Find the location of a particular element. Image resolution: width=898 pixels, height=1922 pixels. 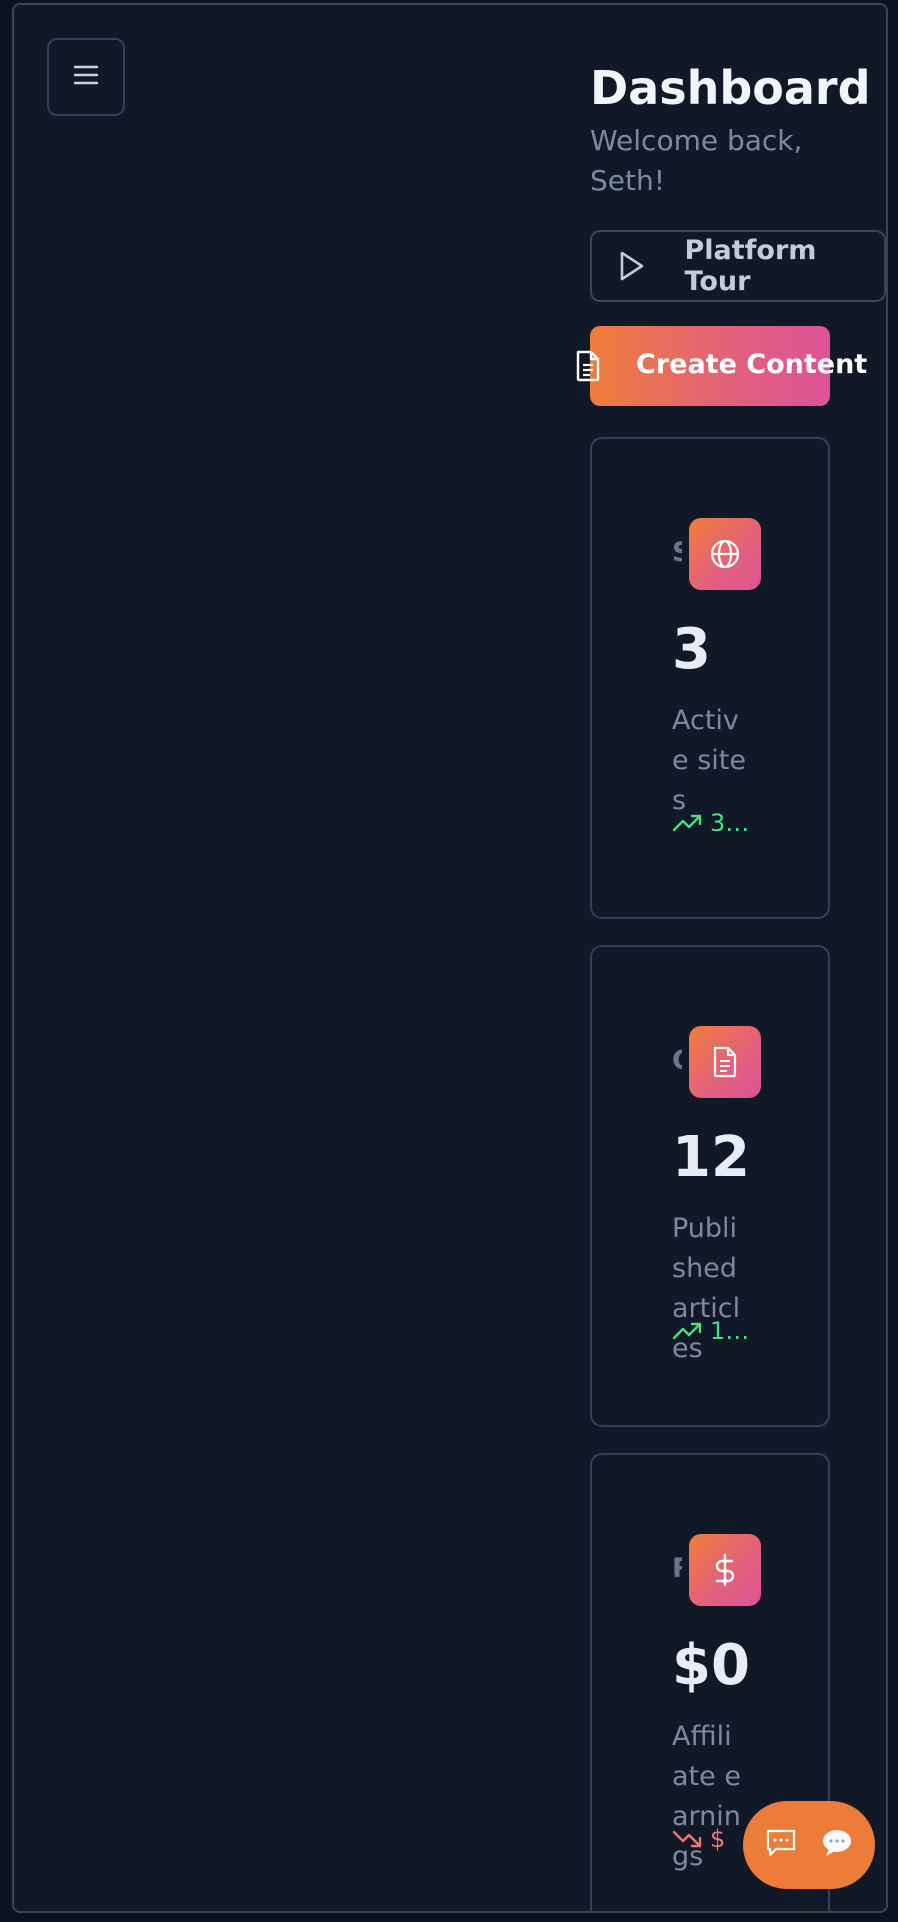

globe-icon is located at coordinates (725, 554).